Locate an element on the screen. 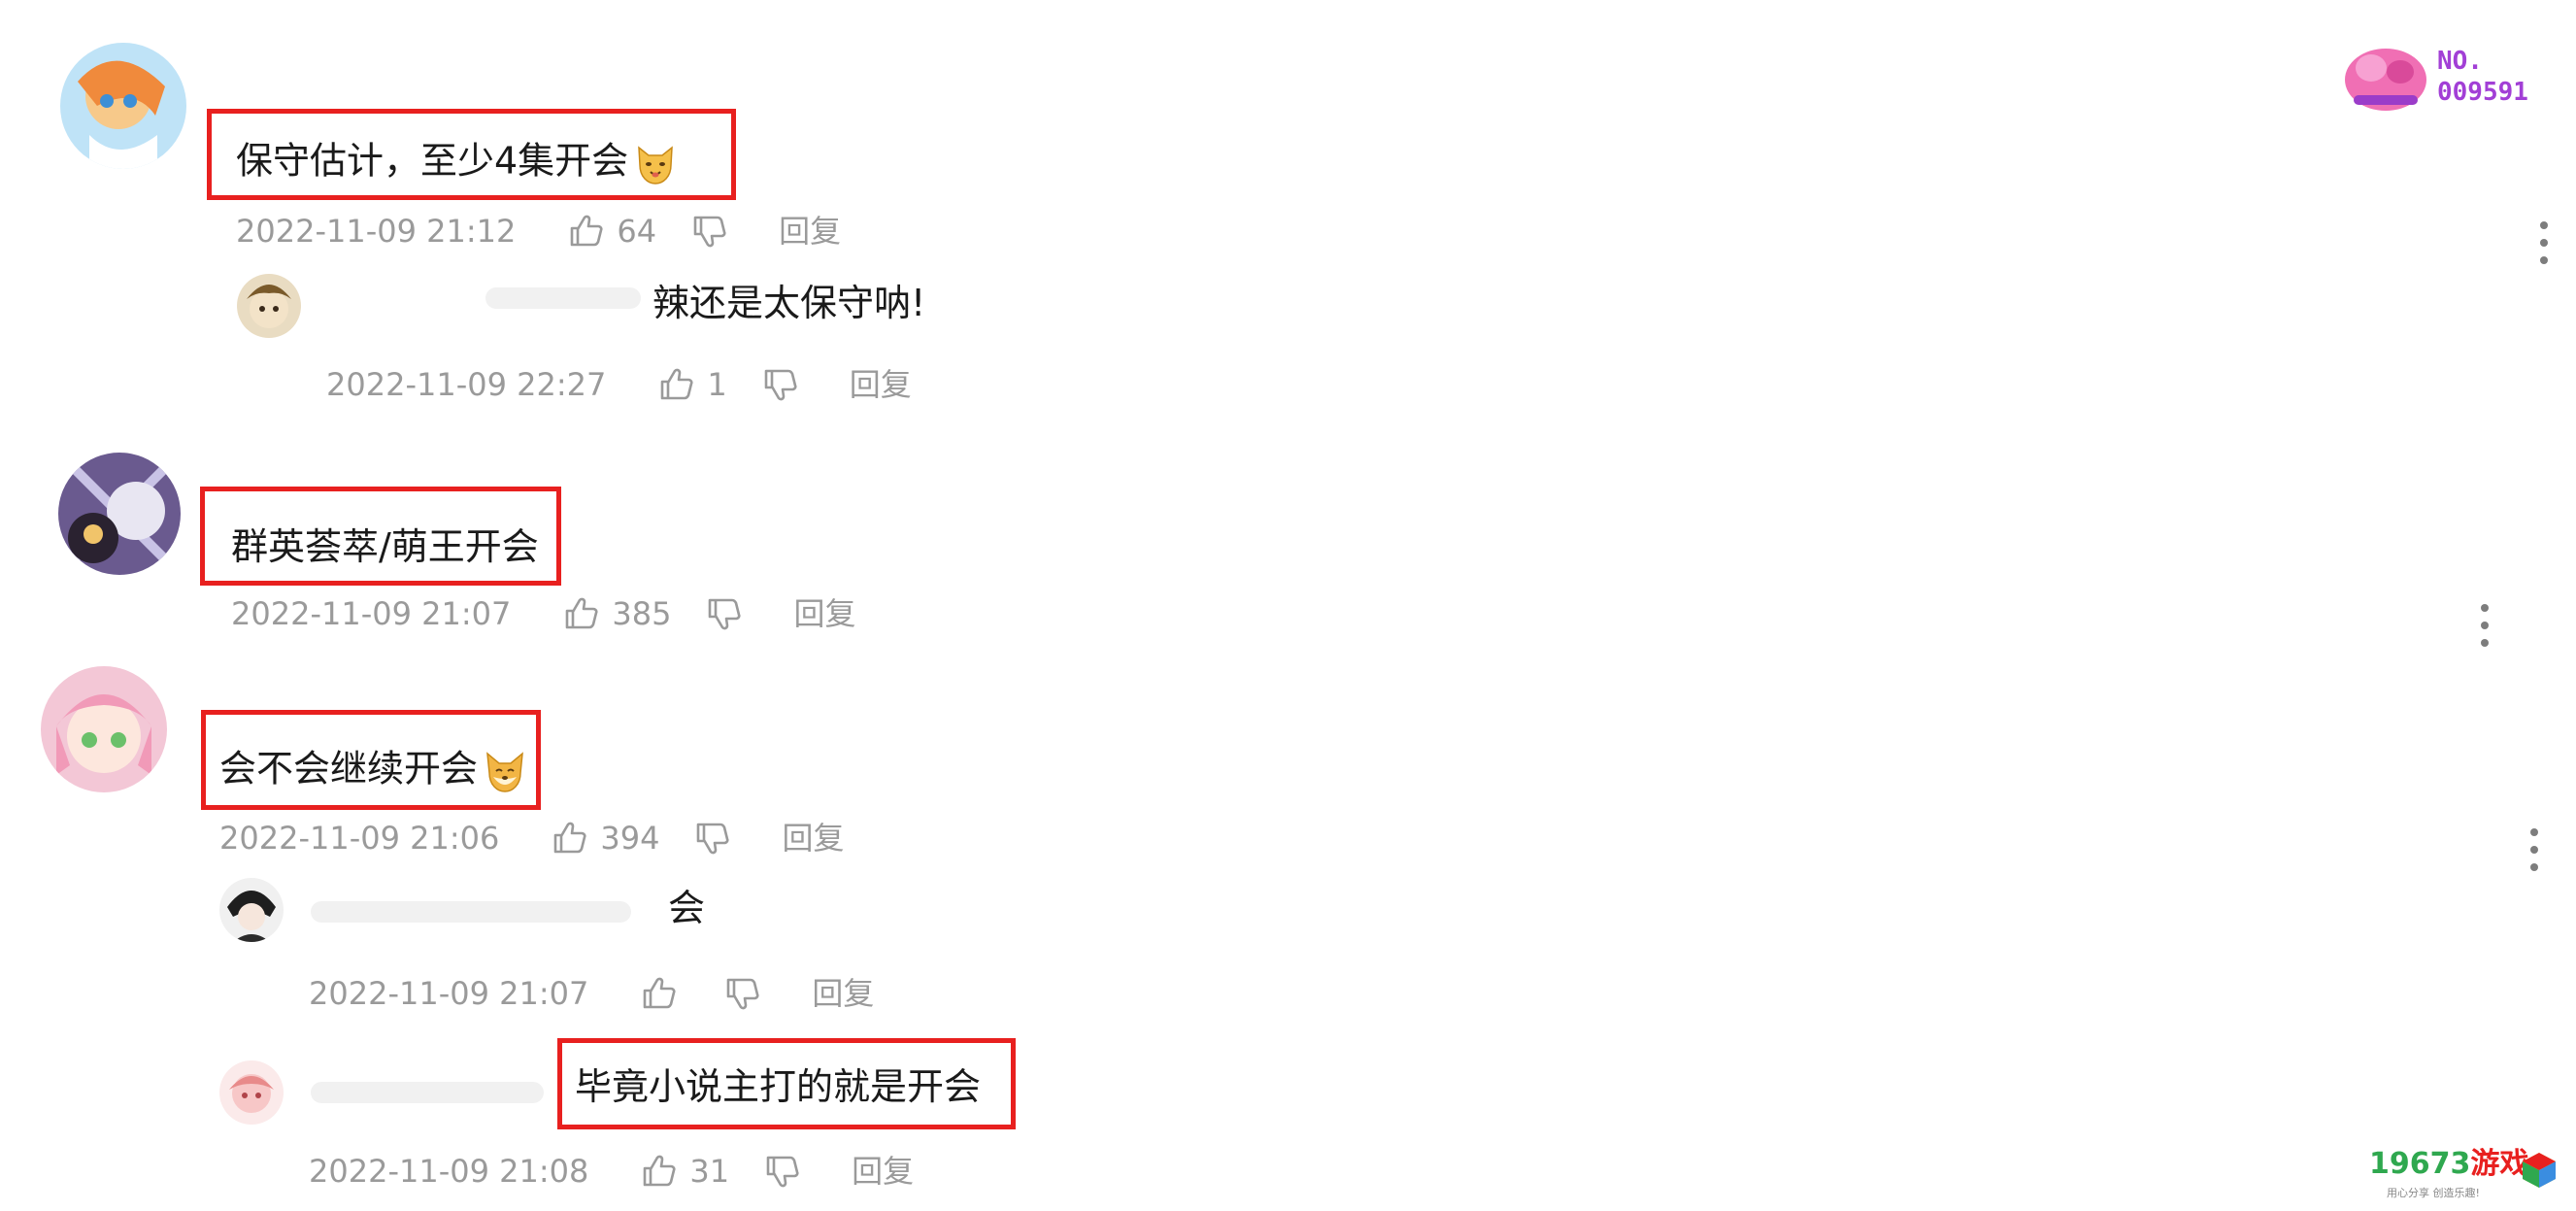  comment-text-content: 会不会继续开会 is located at coordinates (349, 769).